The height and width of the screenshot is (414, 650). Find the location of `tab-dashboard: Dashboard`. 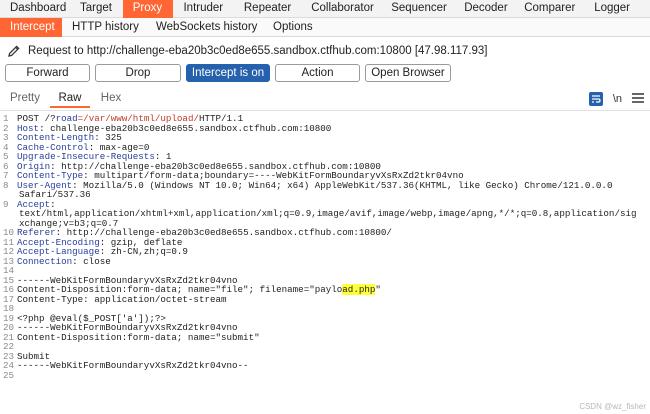

tab-dashboard: Dashboard is located at coordinates (35, 9).